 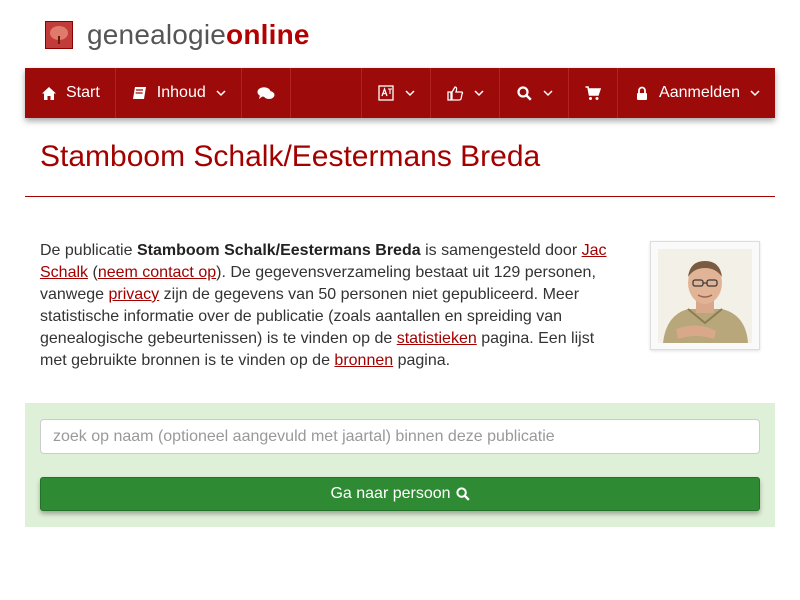 I want to click on site-name: genealogieonline, so click(x=198, y=35).